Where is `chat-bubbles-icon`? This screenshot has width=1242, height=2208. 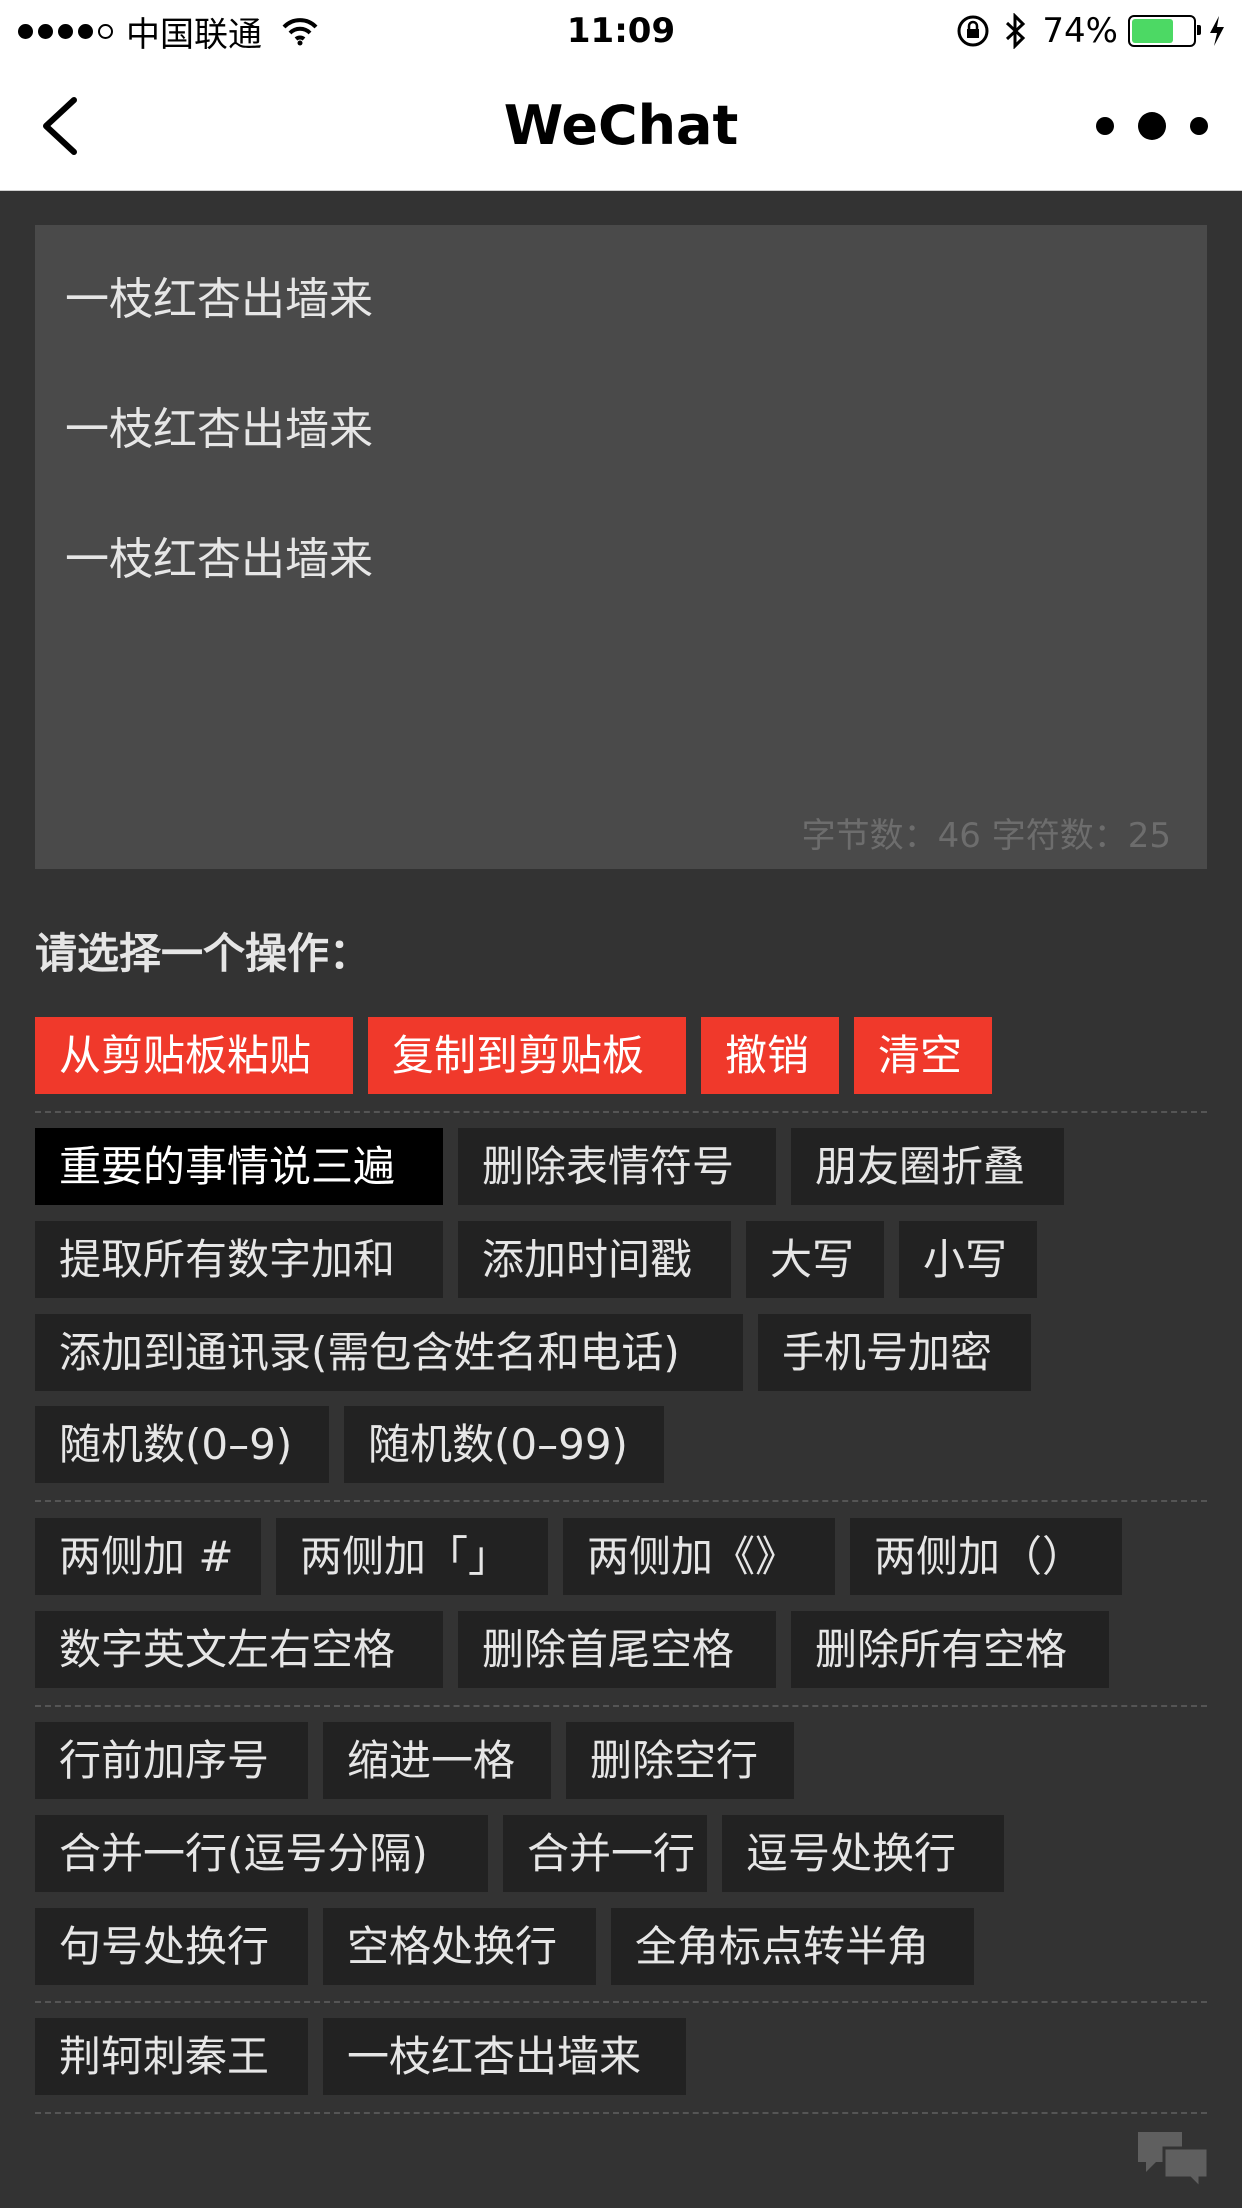 chat-bubbles-icon is located at coordinates (1174, 2162).